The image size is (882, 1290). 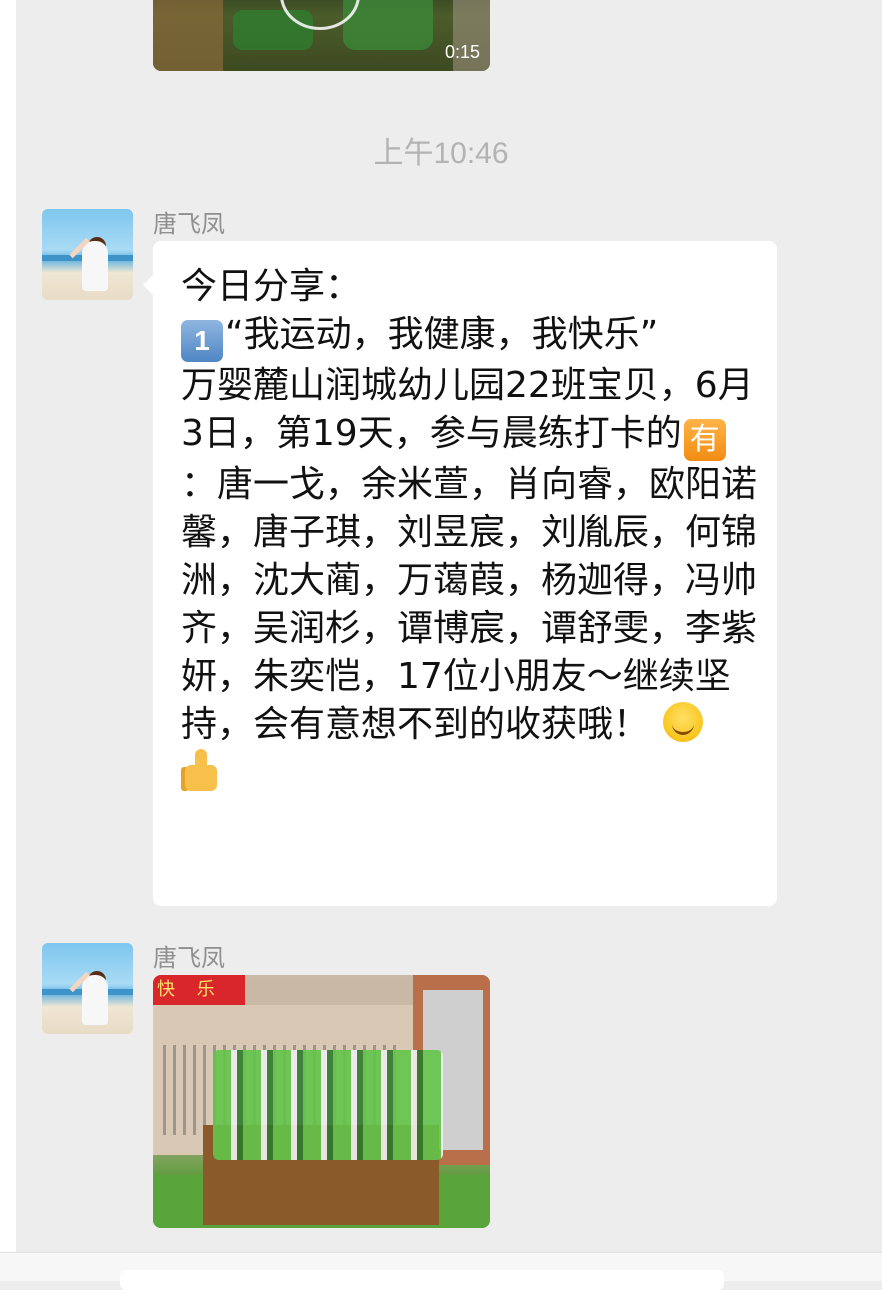 I want to click on photo-children-group, so click(x=328, y=1105).